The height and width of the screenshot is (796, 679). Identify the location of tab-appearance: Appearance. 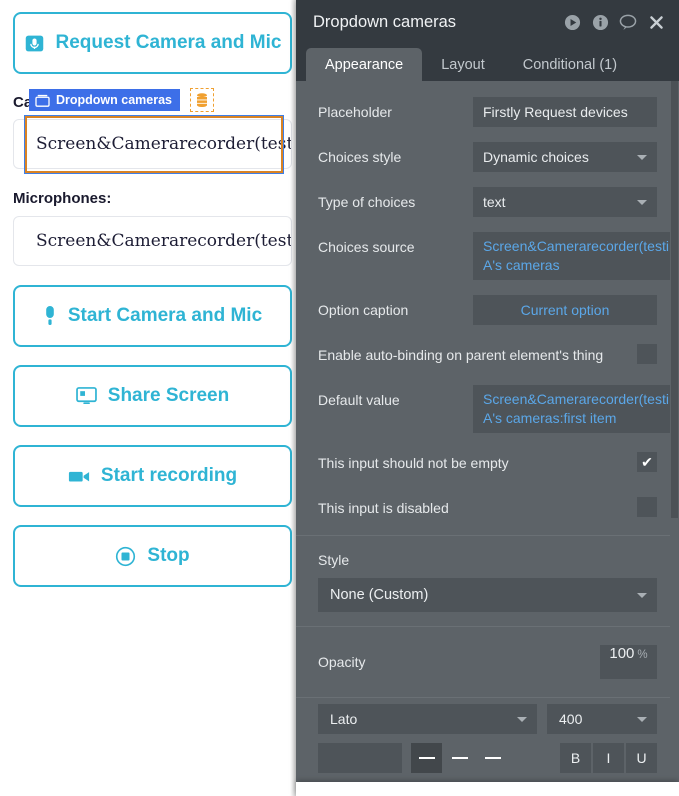
(364, 64).